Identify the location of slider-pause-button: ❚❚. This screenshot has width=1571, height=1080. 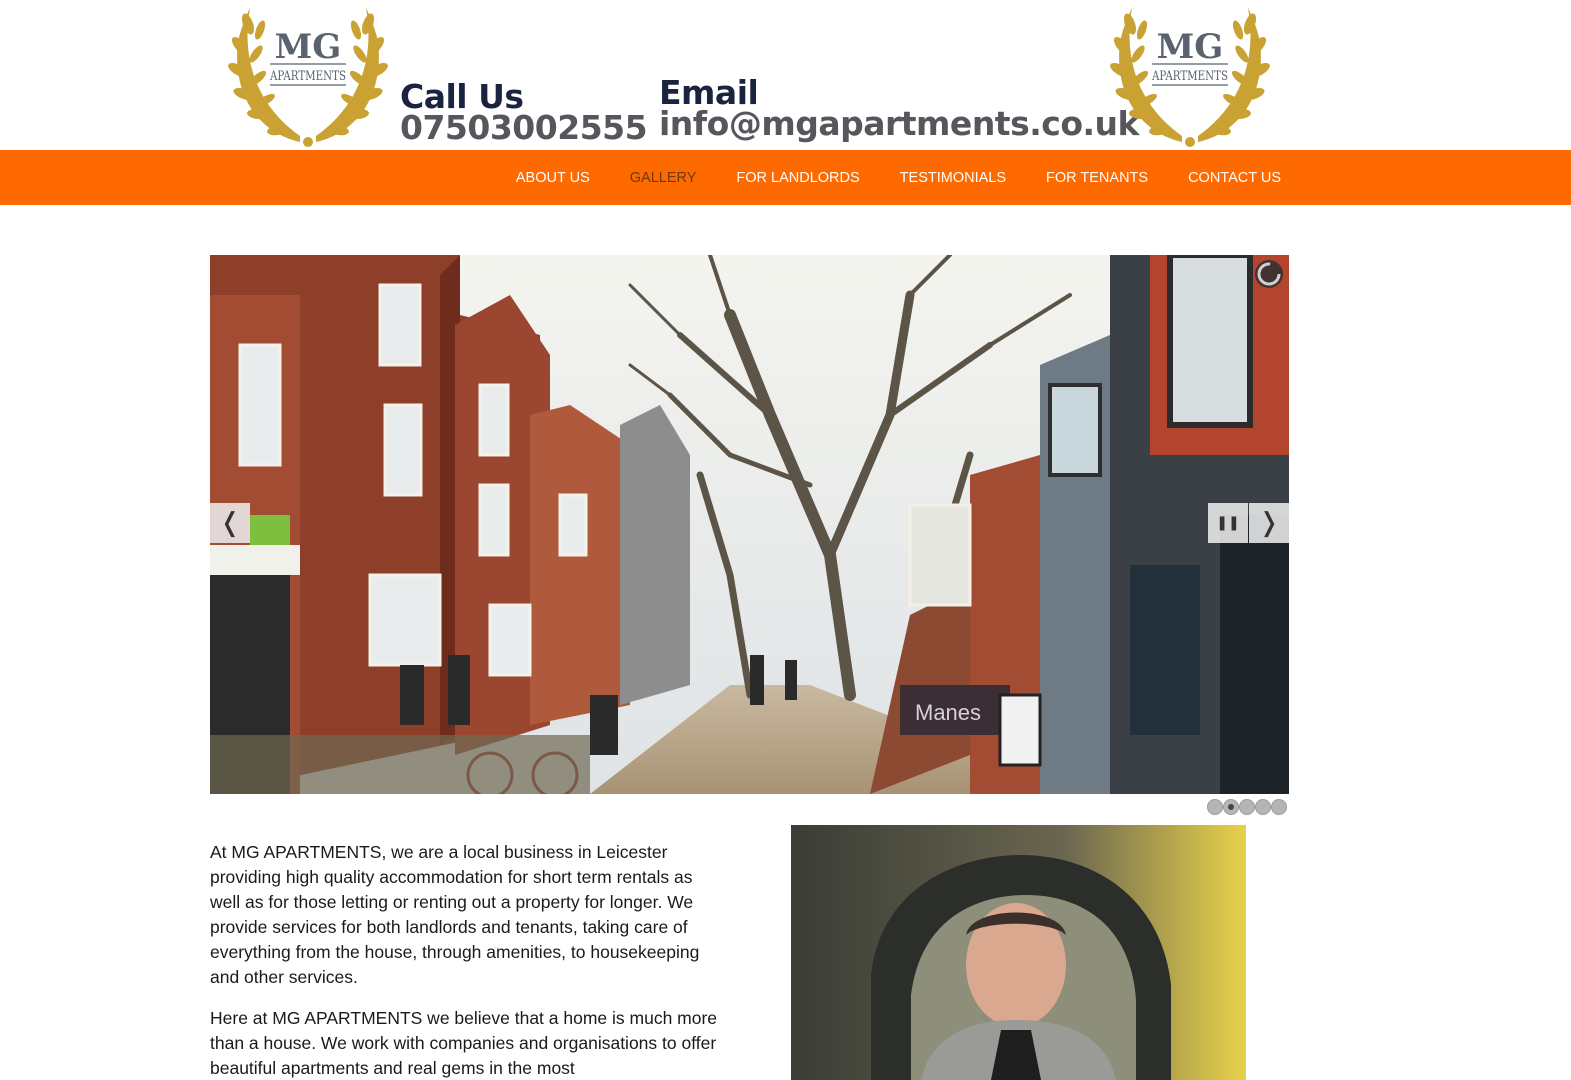
(1228, 523).